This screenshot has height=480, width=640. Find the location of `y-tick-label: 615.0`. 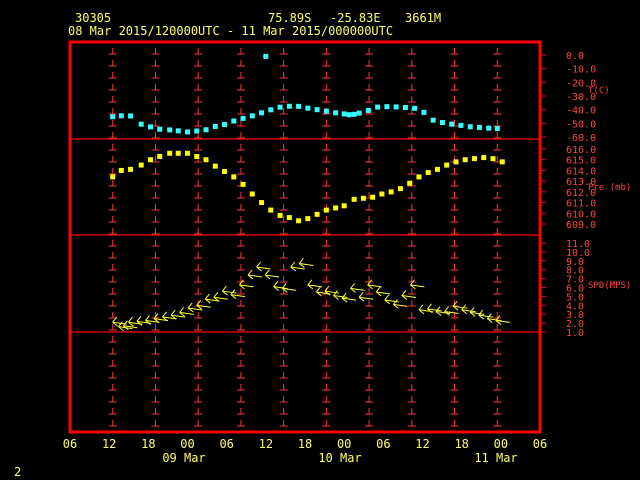

y-tick-label: 615.0 is located at coordinates (581, 161).